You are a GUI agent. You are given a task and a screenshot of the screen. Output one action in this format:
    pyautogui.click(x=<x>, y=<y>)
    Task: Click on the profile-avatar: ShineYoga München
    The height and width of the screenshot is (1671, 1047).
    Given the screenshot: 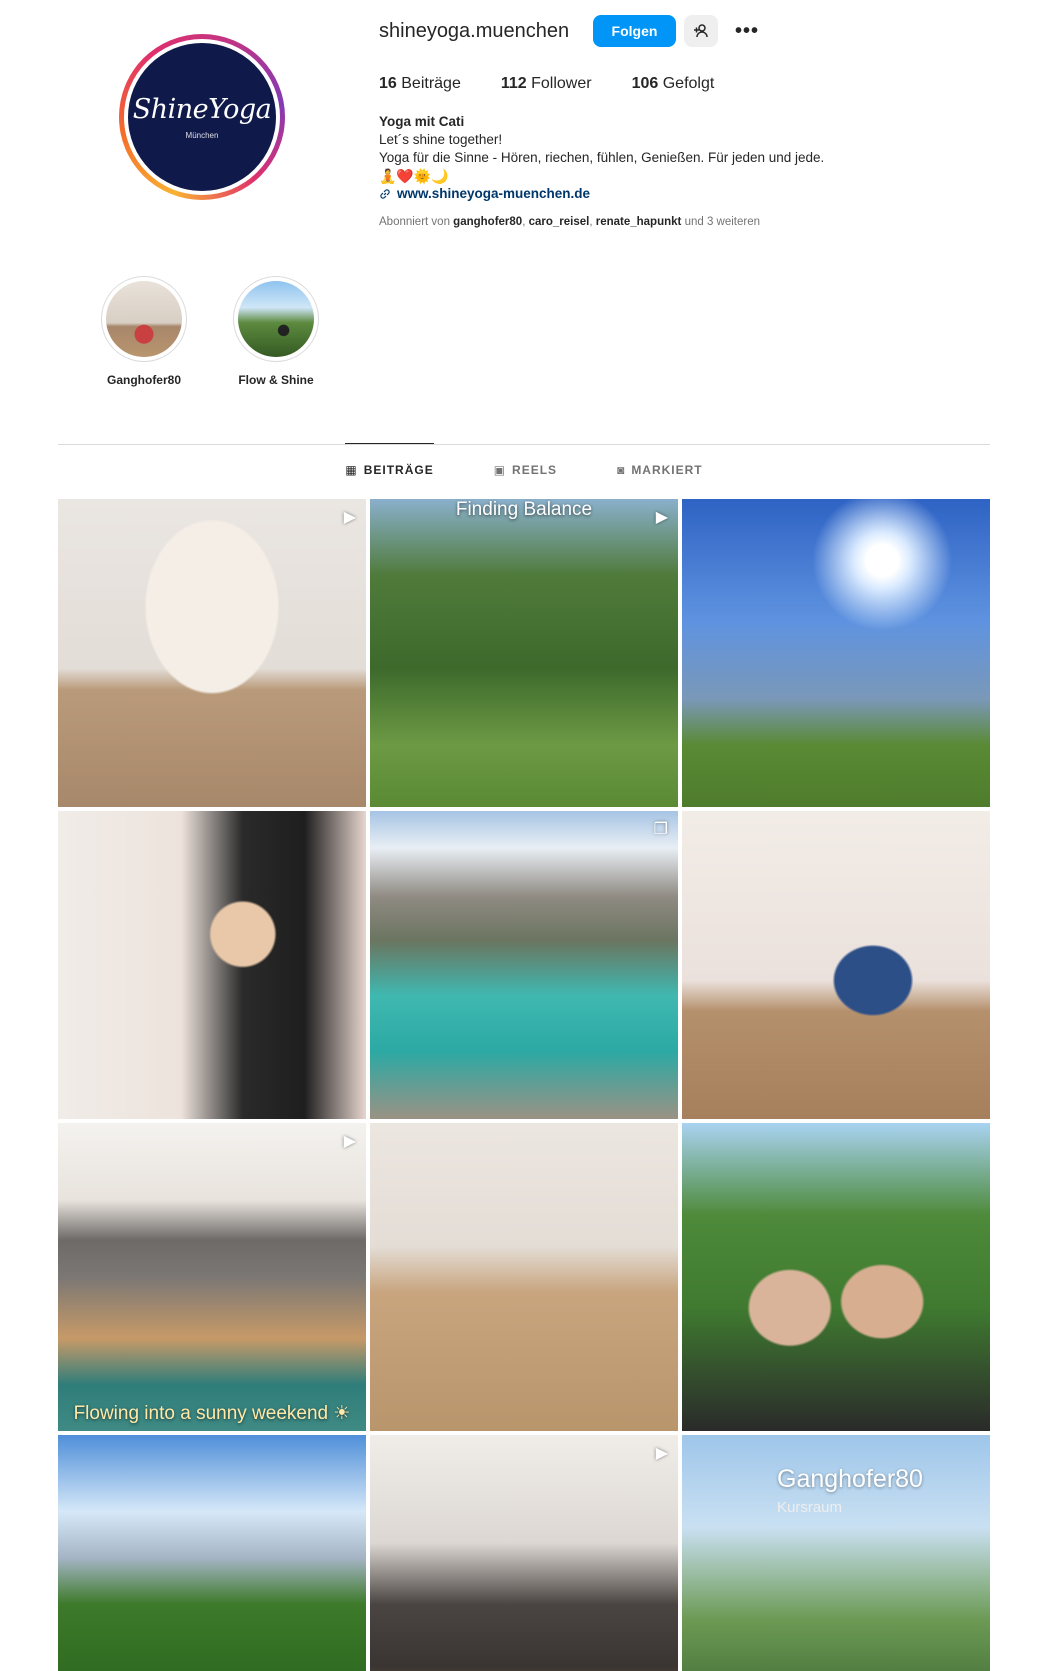 What is the action you would take?
    pyautogui.click(x=202, y=117)
    